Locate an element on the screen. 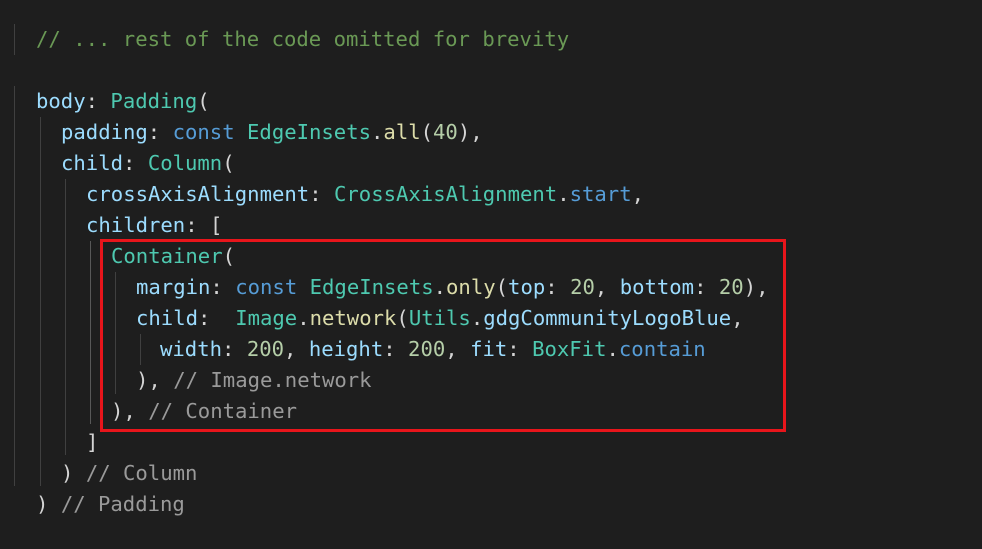  type-token: Padding is located at coordinates (154, 101).